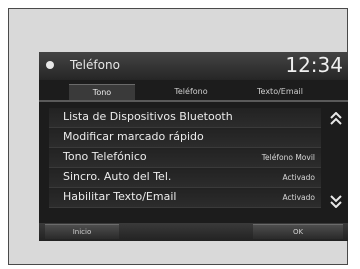 This screenshot has height=269, width=360. I want to click on double-chevron-down-icon, so click(336, 202).